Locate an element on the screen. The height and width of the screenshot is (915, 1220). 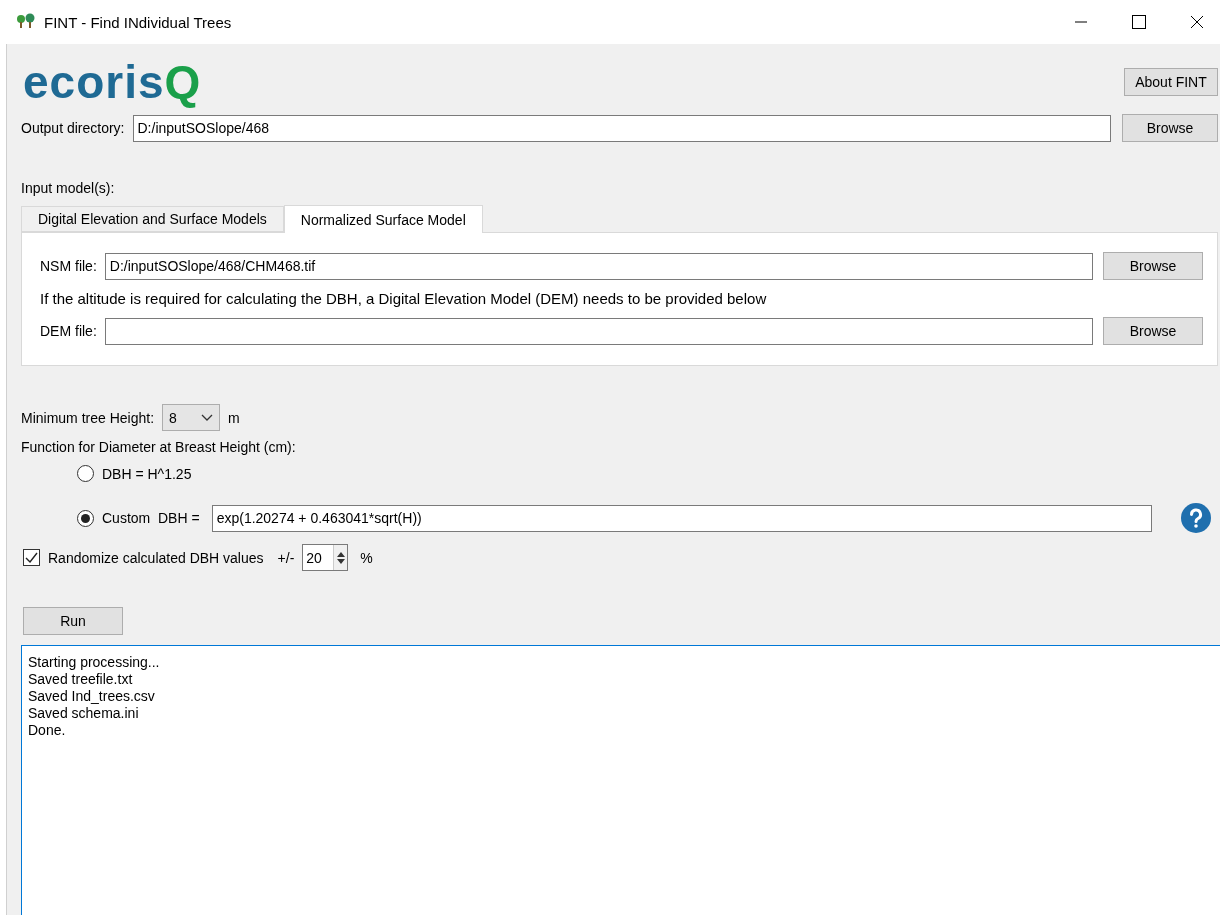
output-directory-label: Output directory: is located at coordinates (73, 128).